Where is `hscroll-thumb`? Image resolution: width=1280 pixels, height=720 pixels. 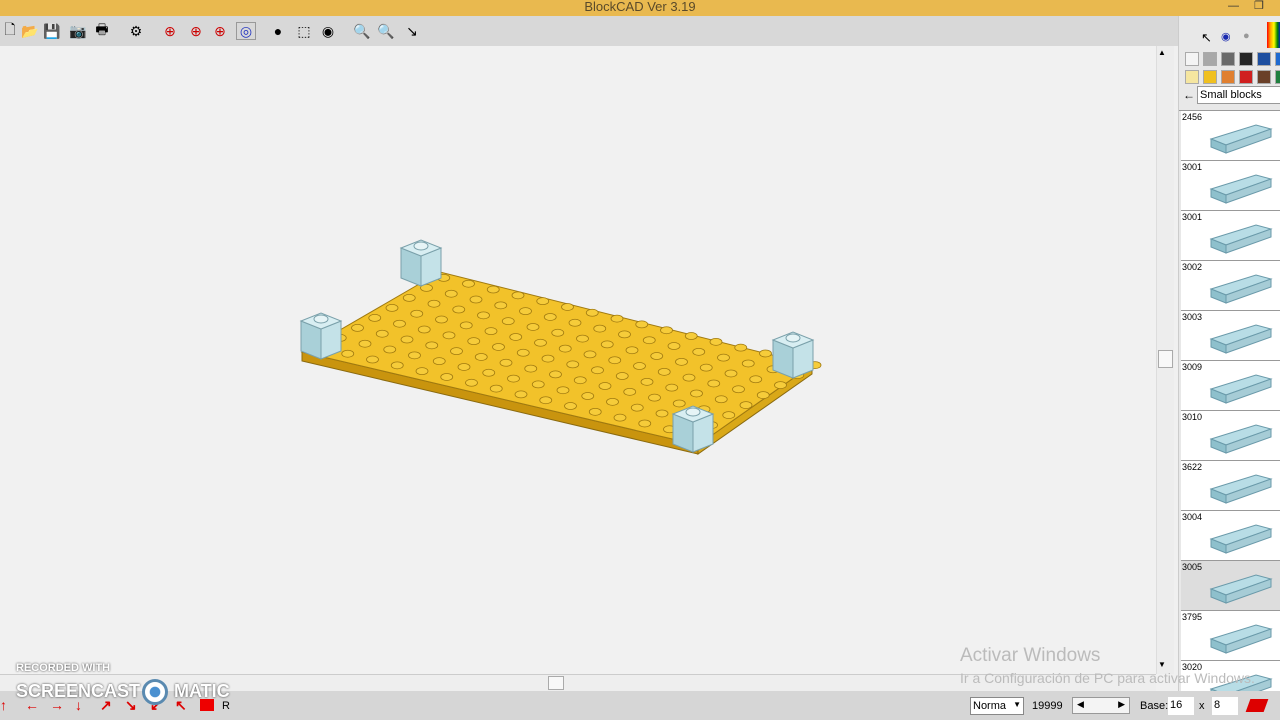 hscroll-thumb is located at coordinates (556, 683).